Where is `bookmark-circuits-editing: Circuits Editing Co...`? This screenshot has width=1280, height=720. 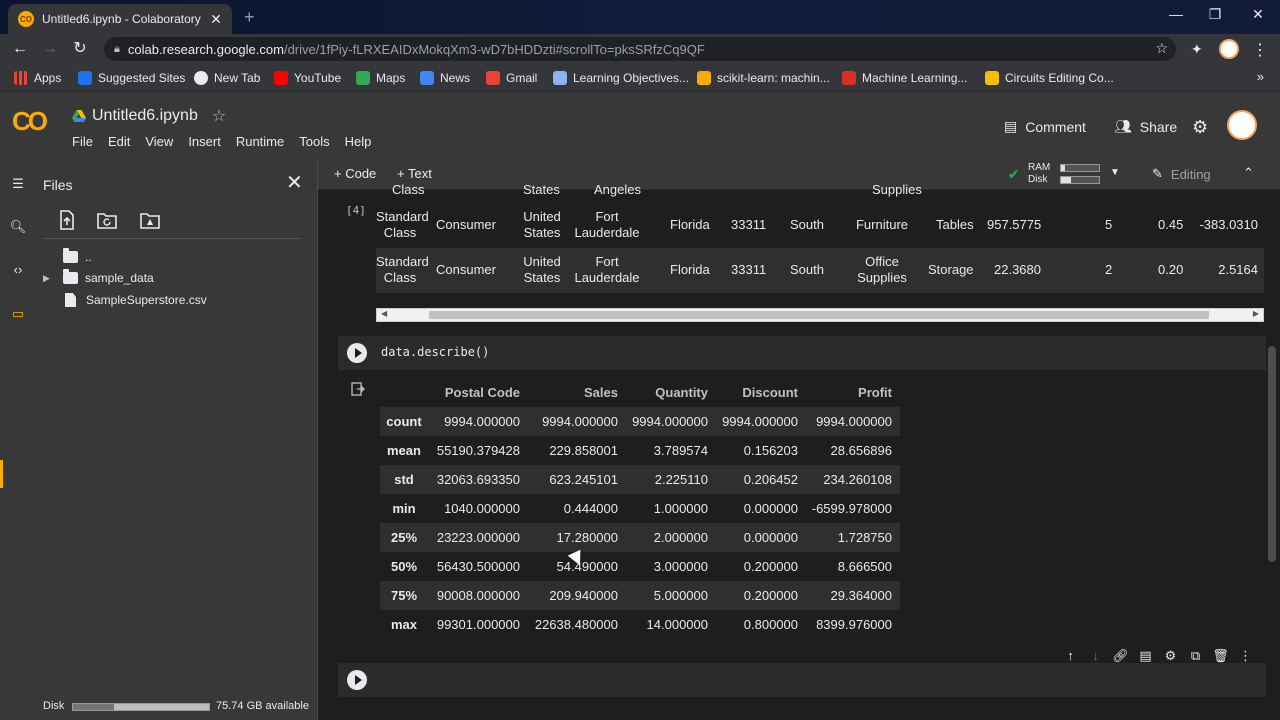
bookmark-circuits-editing: Circuits Editing Co... is located at coordinates (1049, 78).